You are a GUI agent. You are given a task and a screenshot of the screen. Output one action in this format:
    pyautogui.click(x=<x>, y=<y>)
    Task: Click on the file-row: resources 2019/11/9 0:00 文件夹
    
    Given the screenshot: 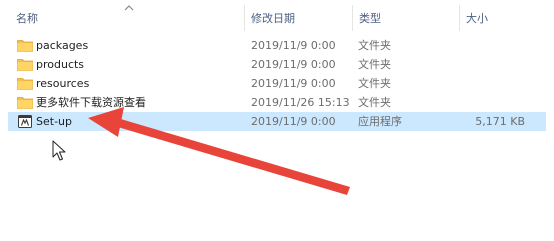 What is the action you would take?
    pyautogui.click(x=277, y=83)
    